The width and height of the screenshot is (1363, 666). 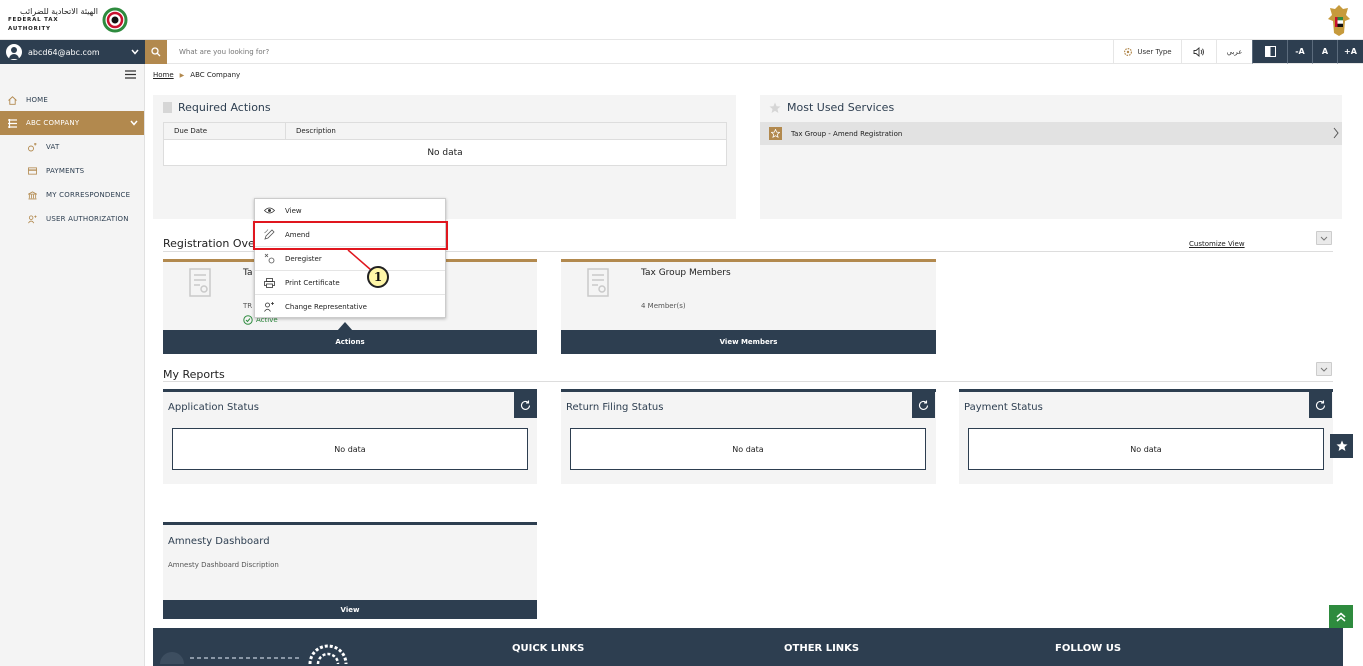 I want to click on user-key-icon, so click(x=32, y=219).